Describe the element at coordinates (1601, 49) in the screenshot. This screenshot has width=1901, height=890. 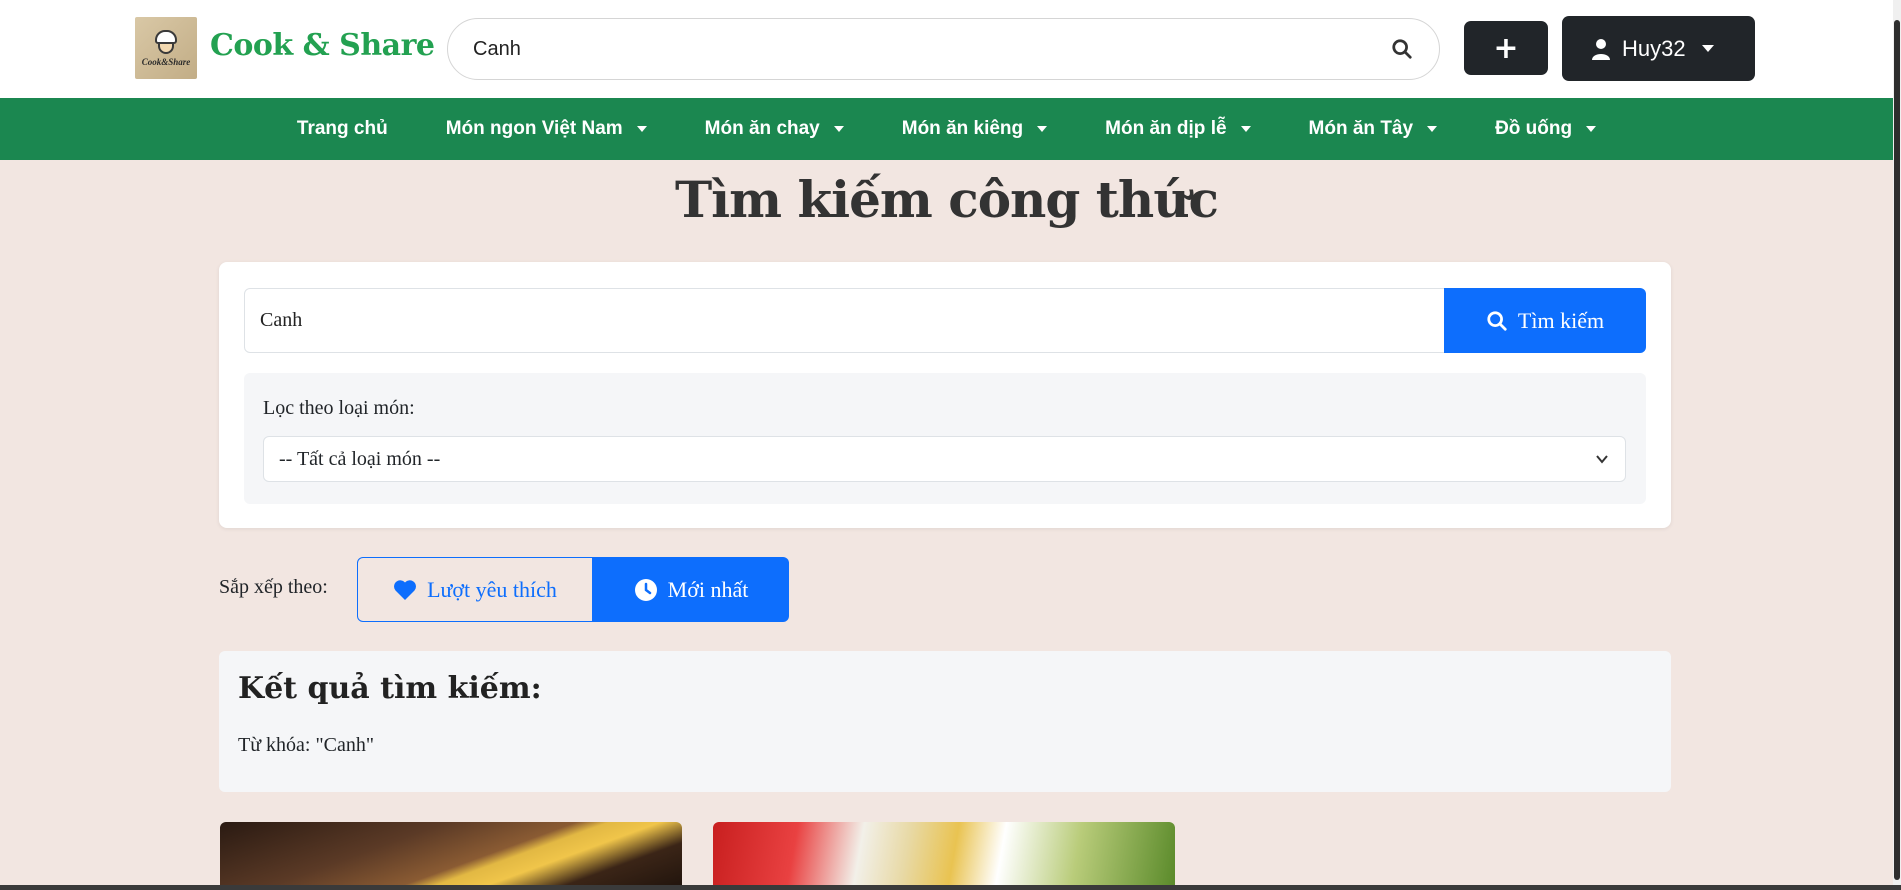
I see `user-icon` at that location.